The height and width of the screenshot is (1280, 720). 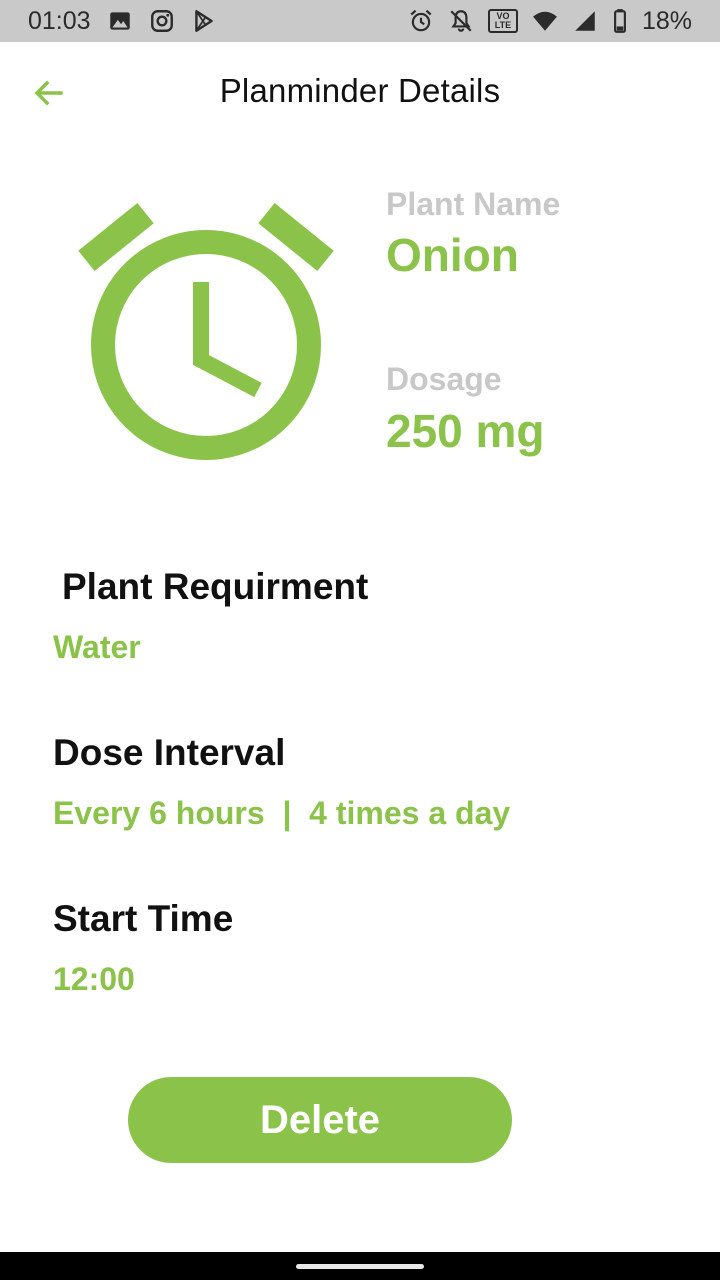 I want to click on signal-icon, so click(x=585, y=21).